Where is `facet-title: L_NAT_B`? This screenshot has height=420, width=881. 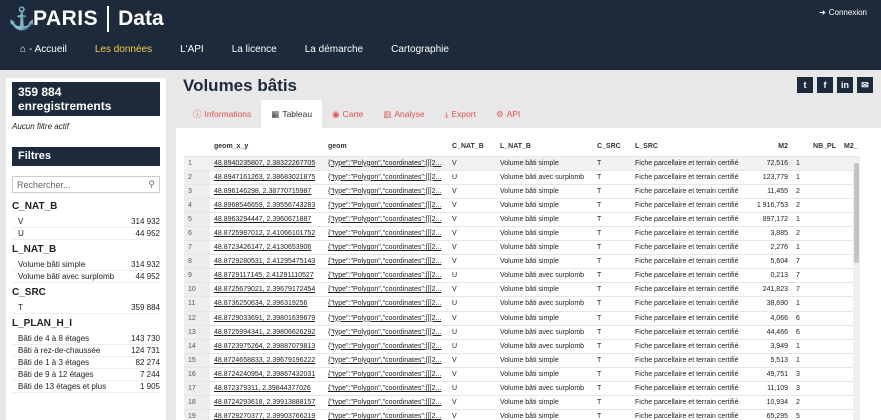
facet-title: L_NAT_B is located at coordinates (34, 249).